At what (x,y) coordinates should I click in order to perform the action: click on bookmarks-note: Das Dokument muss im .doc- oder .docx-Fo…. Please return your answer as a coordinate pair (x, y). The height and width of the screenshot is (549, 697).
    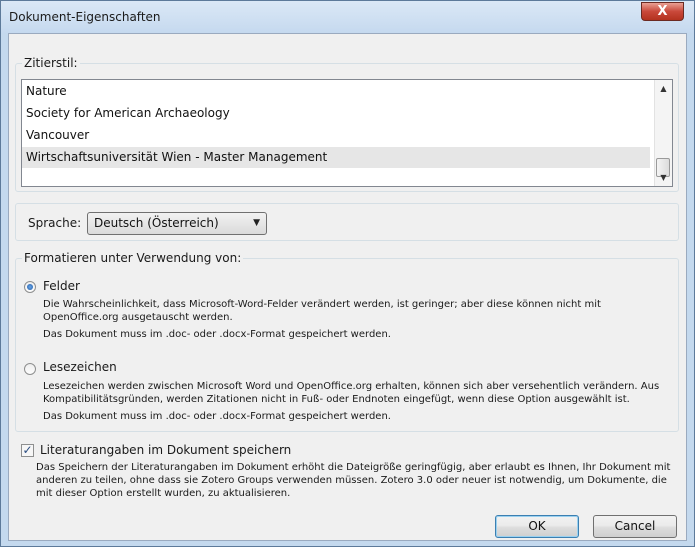
    Looking at the image, I should click on (217, 416).